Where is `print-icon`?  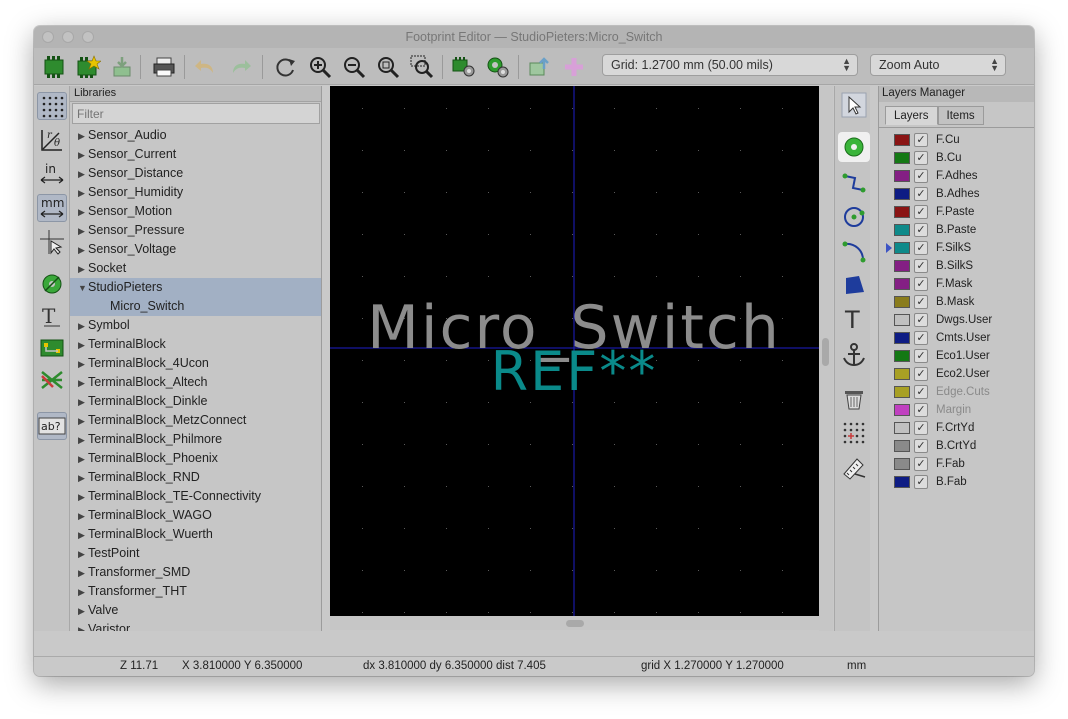 print-icon is located at coordinates (164, 67).